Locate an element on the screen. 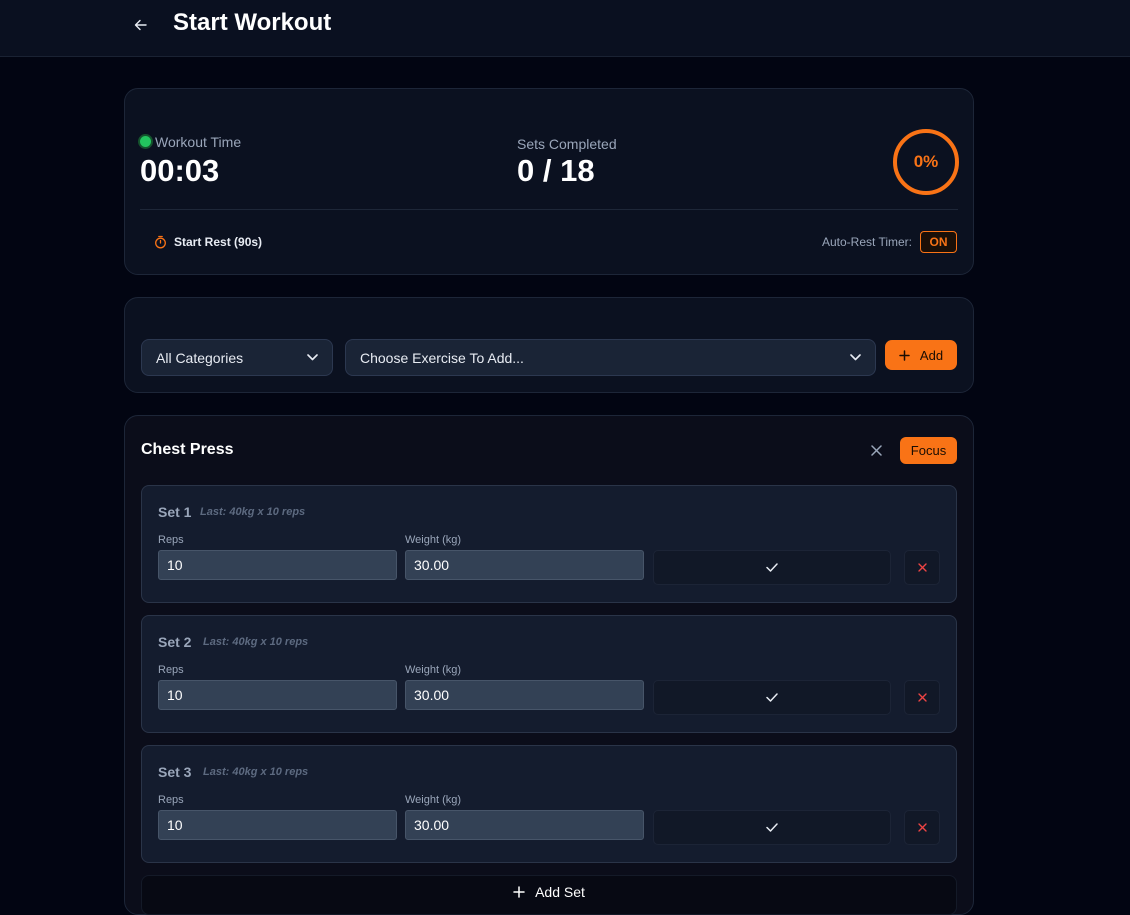 Image resolution: width=1130 pixels, height=915 pixels. auto-rest-toggle: ON is located at coordinates (938, 242).